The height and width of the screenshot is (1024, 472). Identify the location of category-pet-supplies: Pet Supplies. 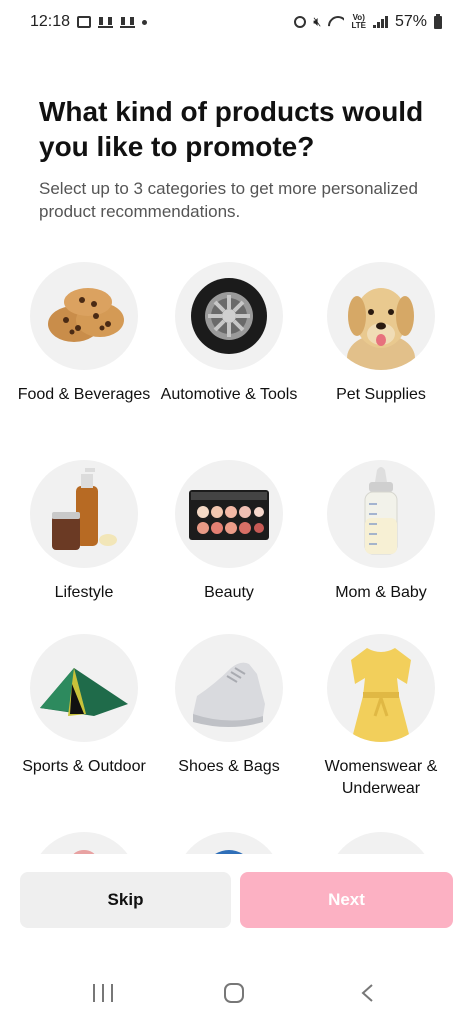
(381, 334).